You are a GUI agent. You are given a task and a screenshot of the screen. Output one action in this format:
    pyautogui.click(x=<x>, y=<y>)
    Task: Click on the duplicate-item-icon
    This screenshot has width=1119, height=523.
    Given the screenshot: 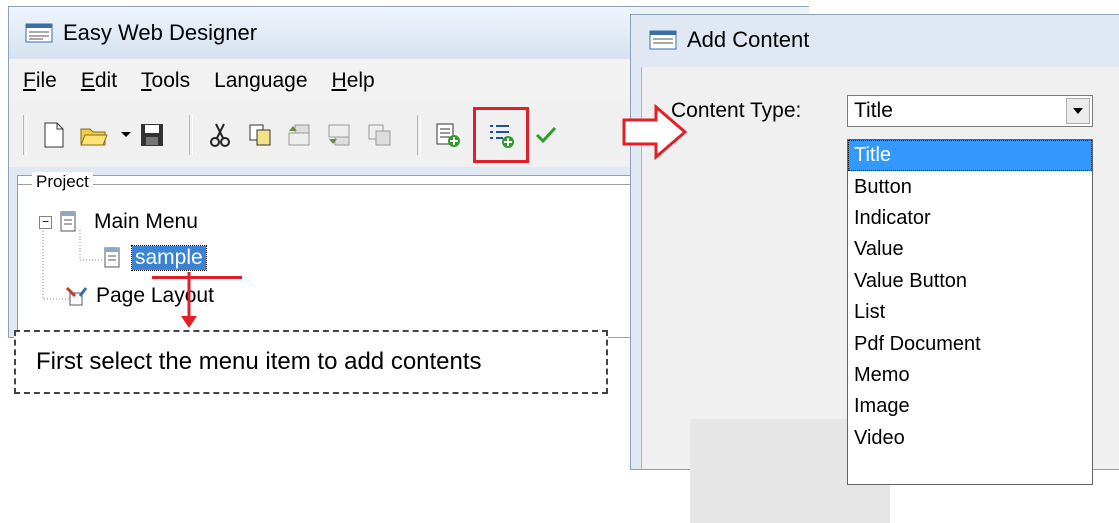 What is the action you would take?
    pyautogui.click(x=380, y=135)
    